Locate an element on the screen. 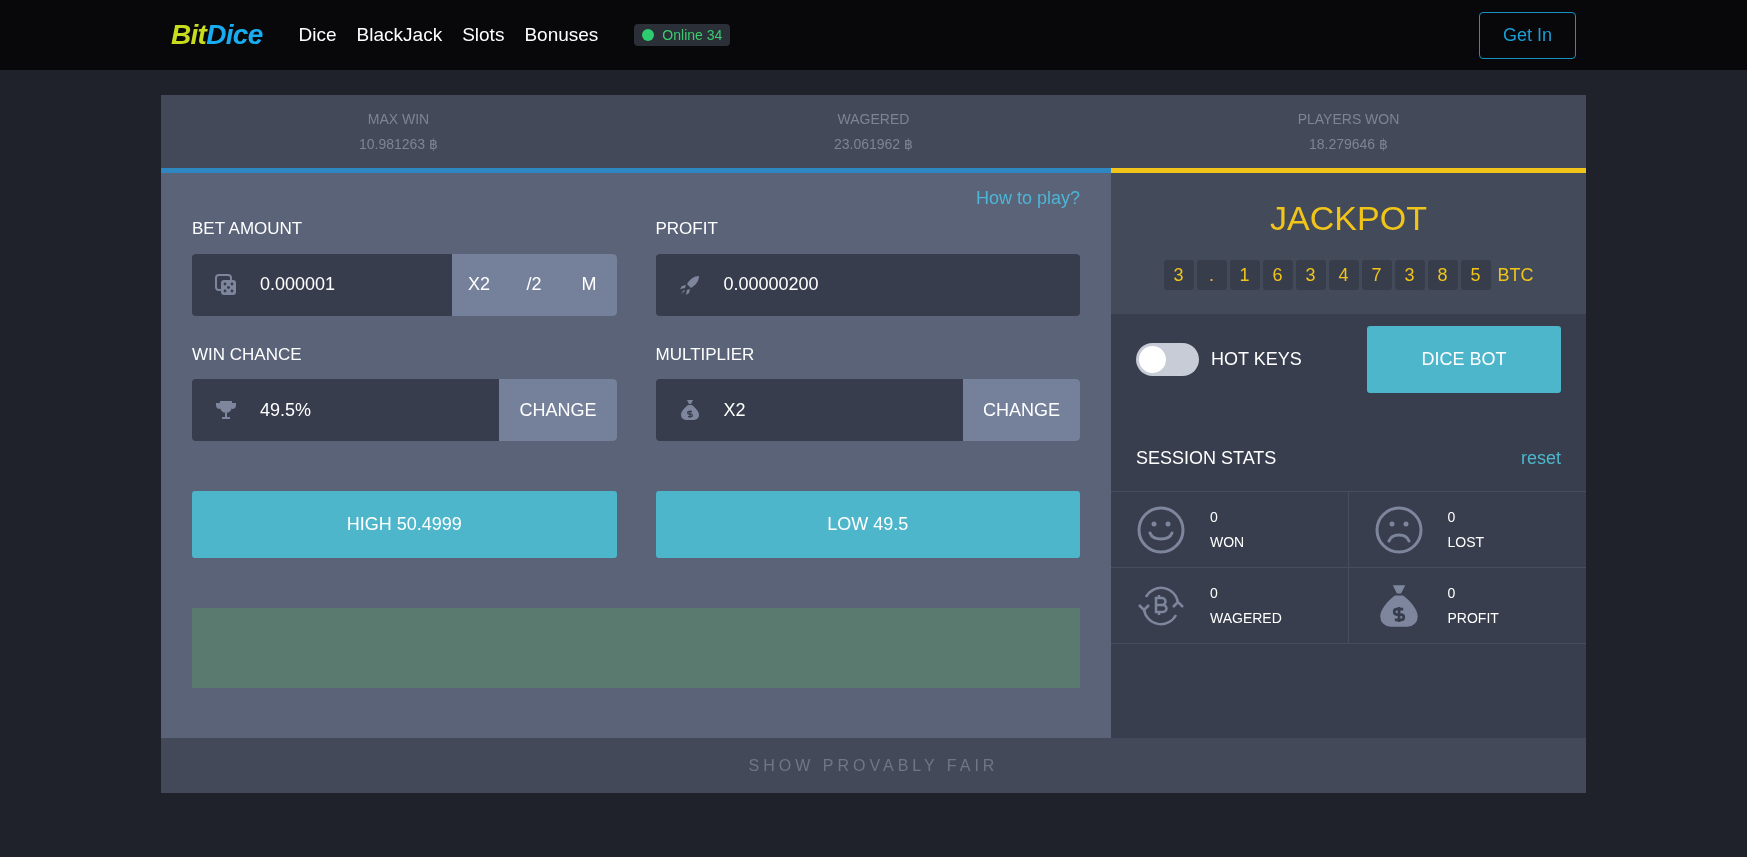 This screenshot has width=1747, height=857. field-value: X2 is located at coordinates (734, 410).